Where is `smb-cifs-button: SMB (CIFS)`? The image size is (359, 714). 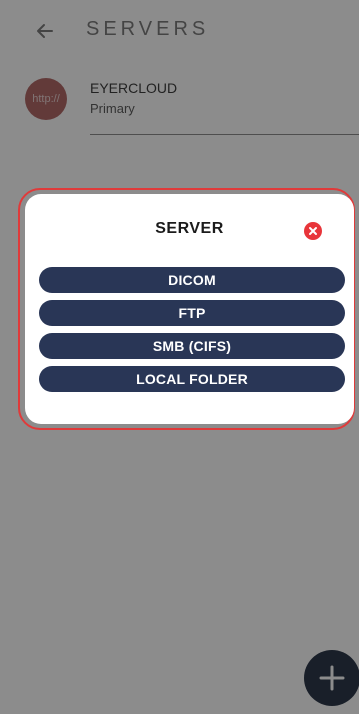
smb-cifs-button: SMB (CIFS) is located at coordinates (192, 346).